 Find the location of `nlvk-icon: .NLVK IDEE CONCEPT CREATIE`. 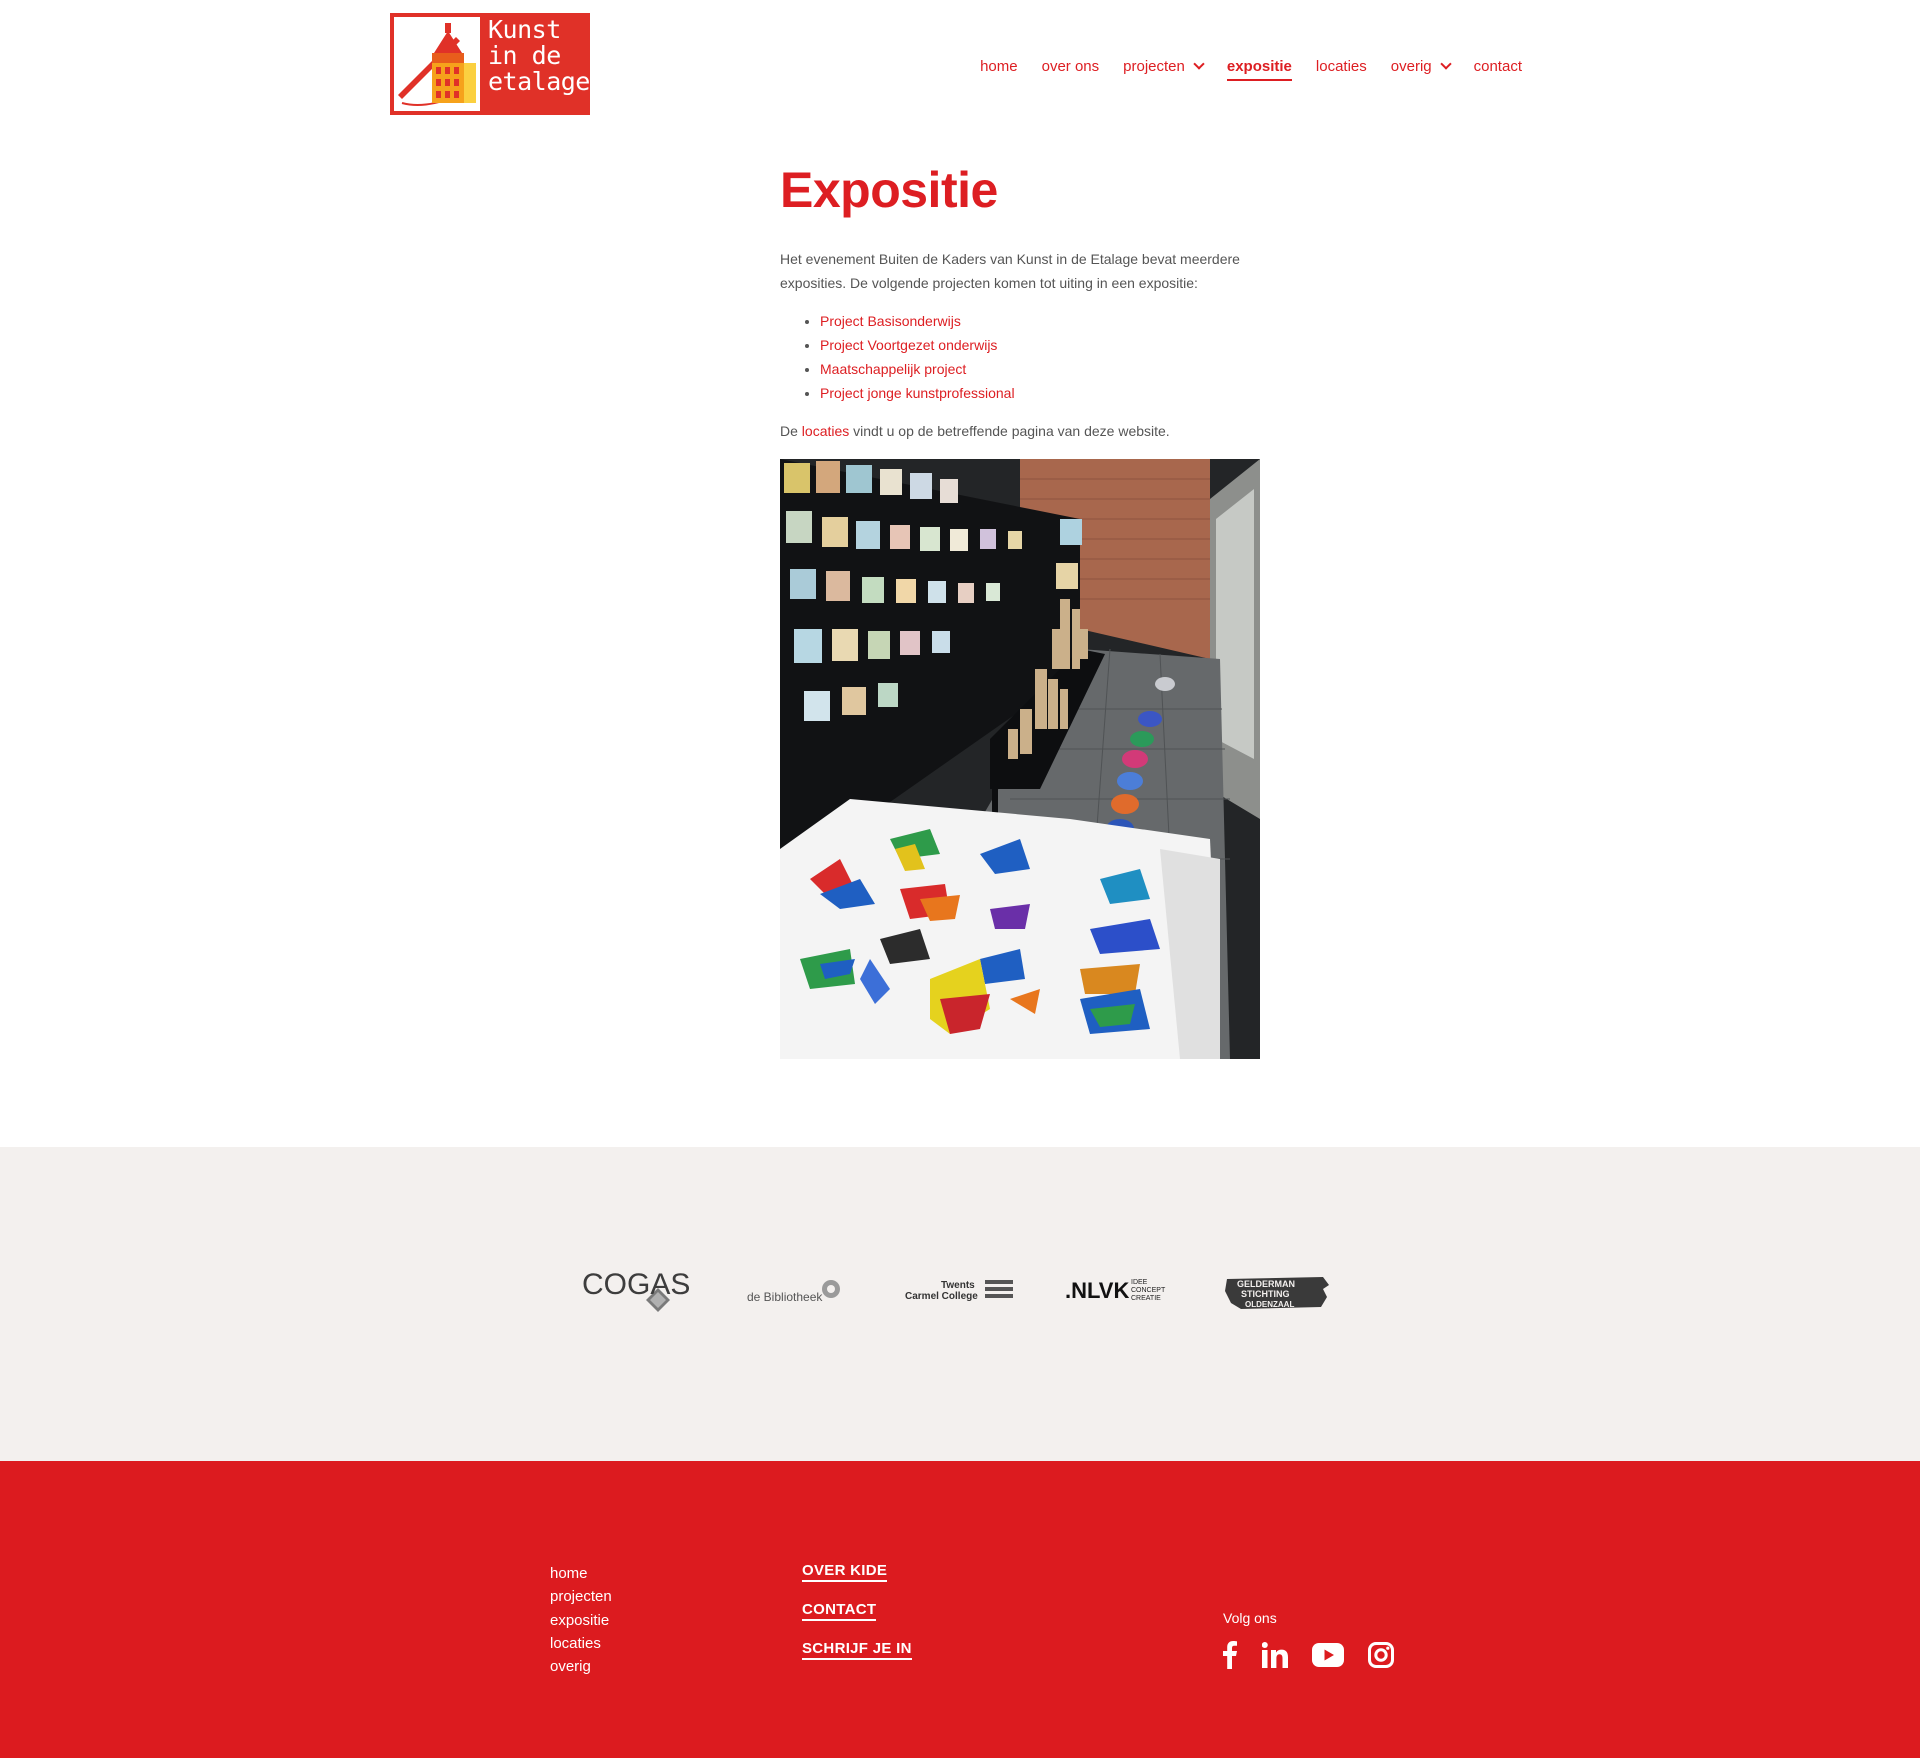

nlvk-icon: .NLVK IDEE CONCEPT CREATIE is located at coordinates (1115, 1290).